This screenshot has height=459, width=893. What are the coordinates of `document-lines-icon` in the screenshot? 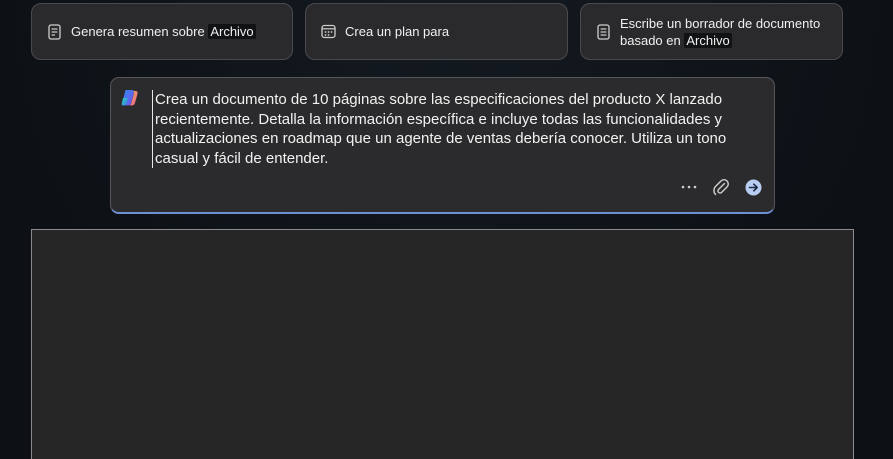 It's located at (603, 32).